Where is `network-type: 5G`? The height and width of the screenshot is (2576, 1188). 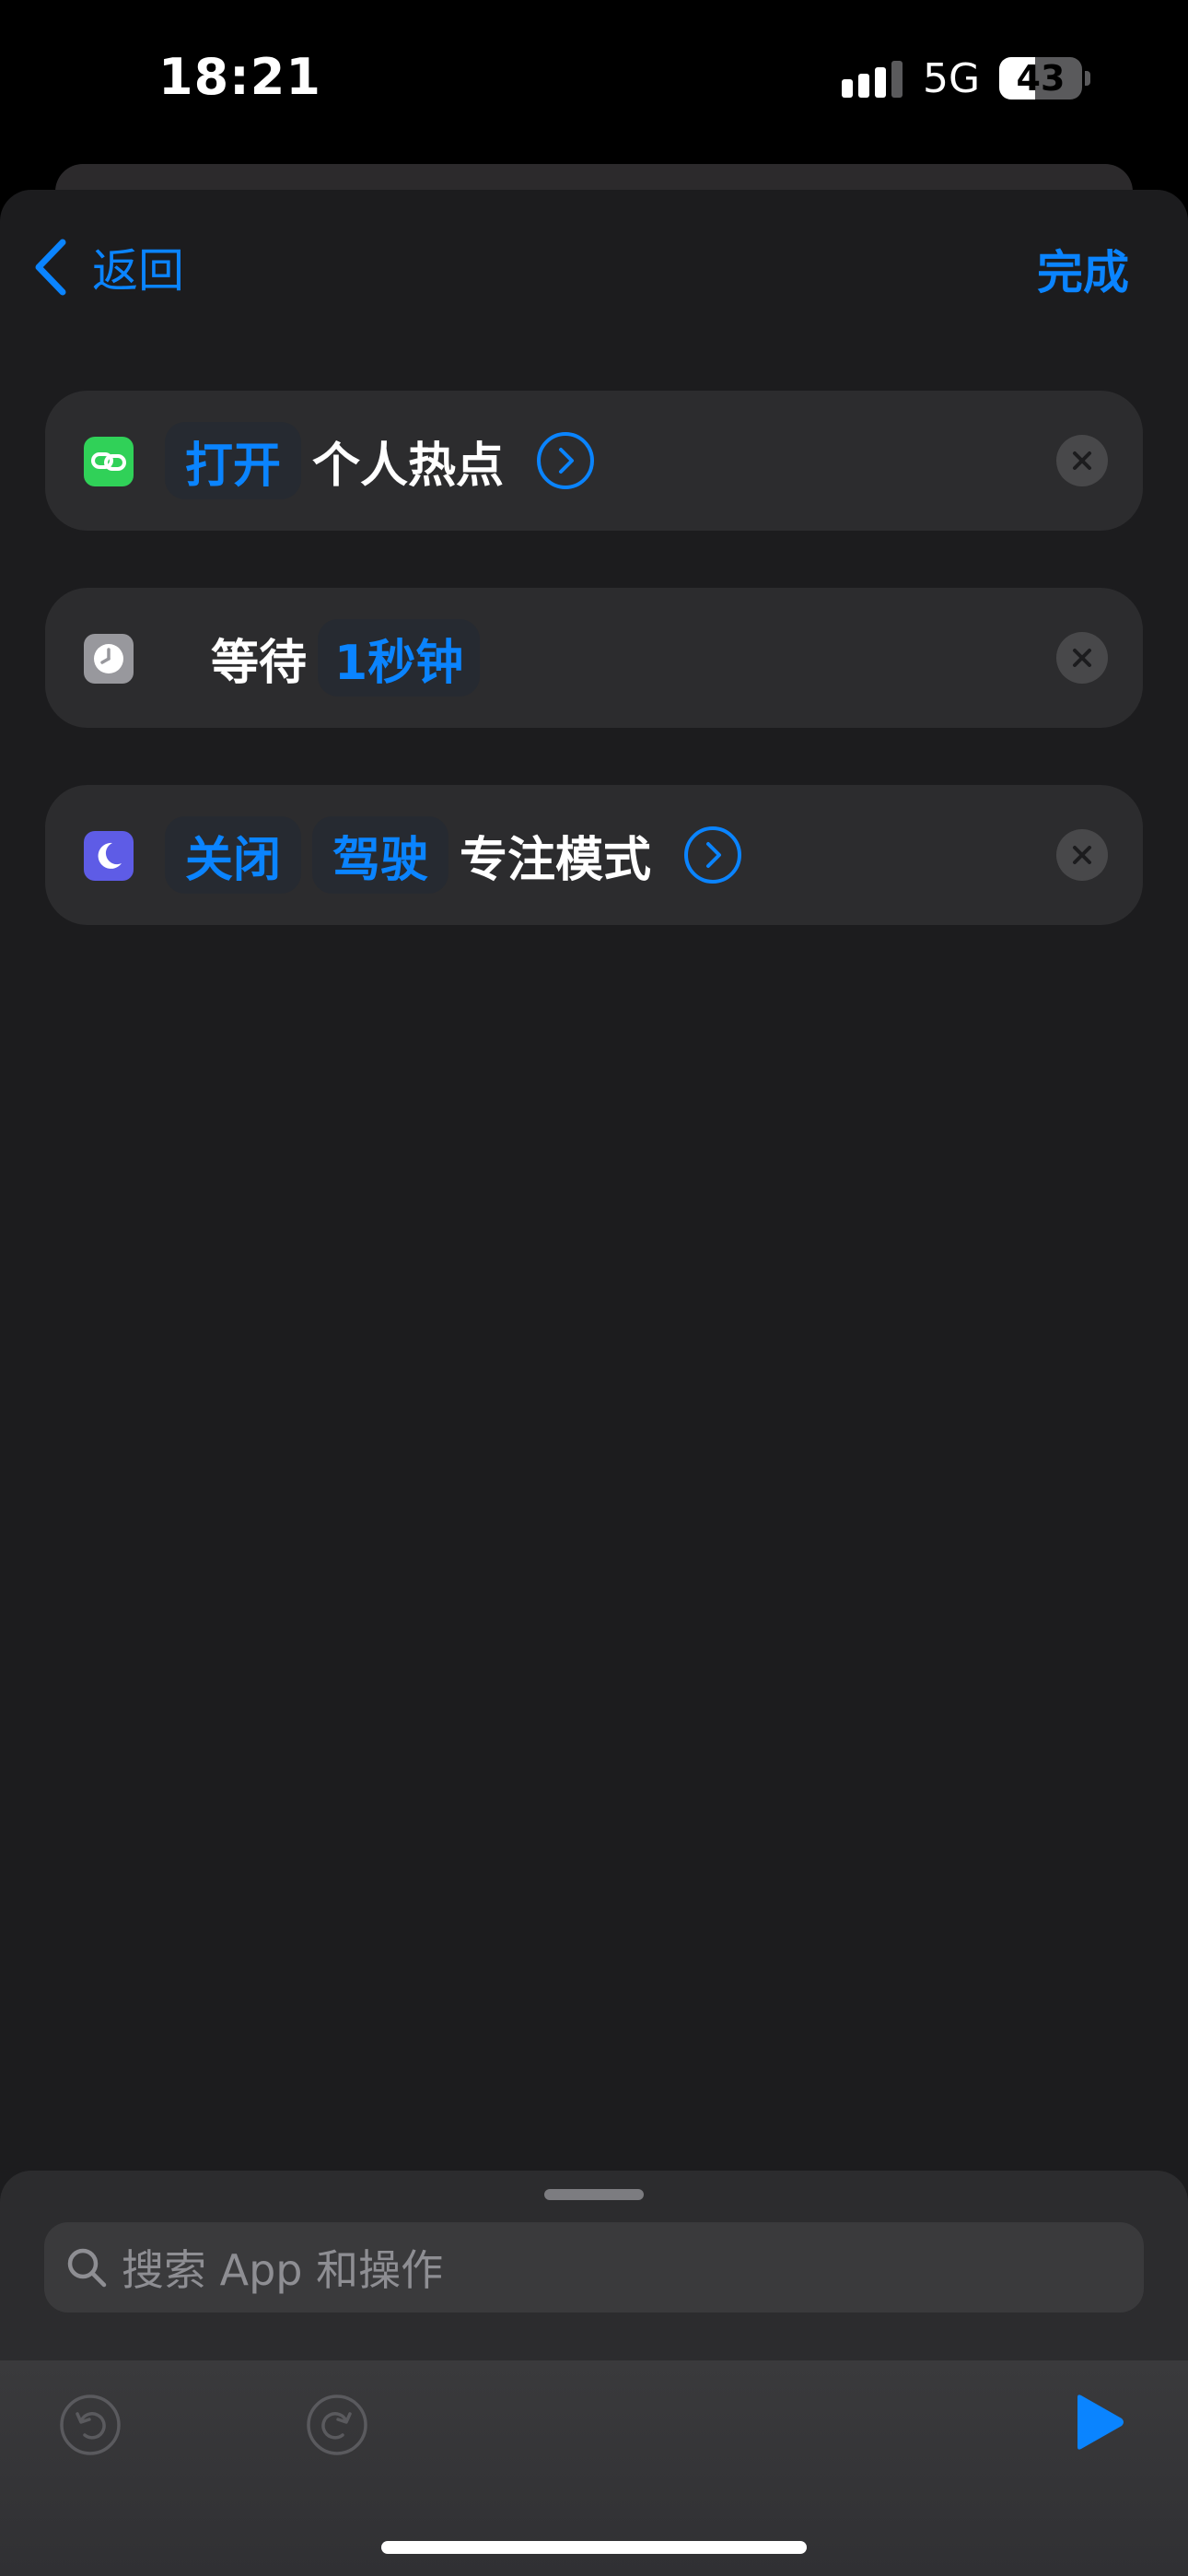 network-type: 5G is located at coordinates (952, 78).